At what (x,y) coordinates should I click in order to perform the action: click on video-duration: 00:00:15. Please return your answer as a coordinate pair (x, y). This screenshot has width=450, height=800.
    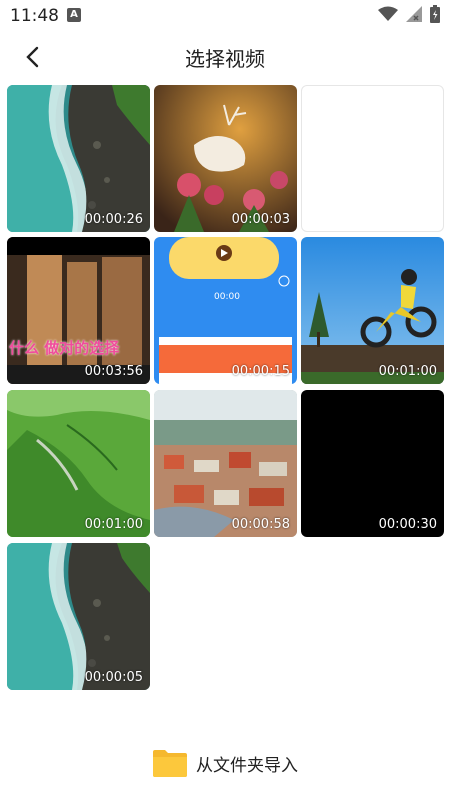
    Looking at the image, I should click on (260, 371).